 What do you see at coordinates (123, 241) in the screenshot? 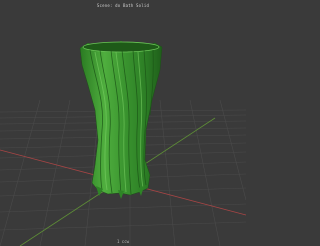
I see `viewport-footer: 1 ccw` at bounding box center [123, 241].